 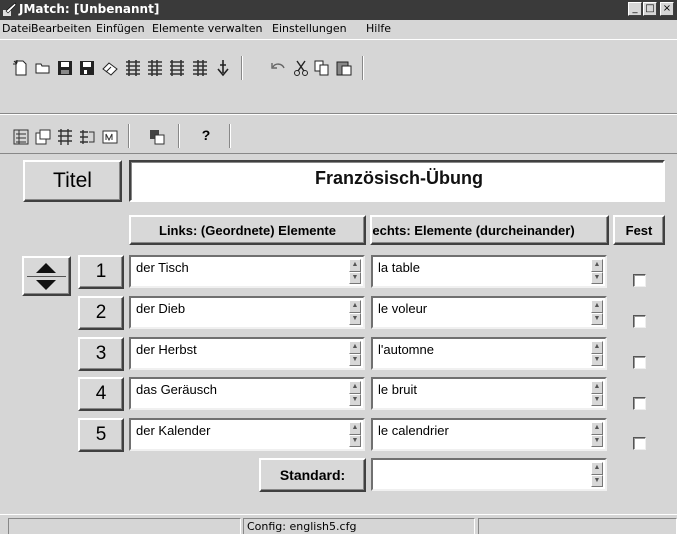 What do you see at coordinates (489, 434) in the screenshot?
I see `right-item-input: le calendrier ▲ ▼` at bounding box center [489, 434].